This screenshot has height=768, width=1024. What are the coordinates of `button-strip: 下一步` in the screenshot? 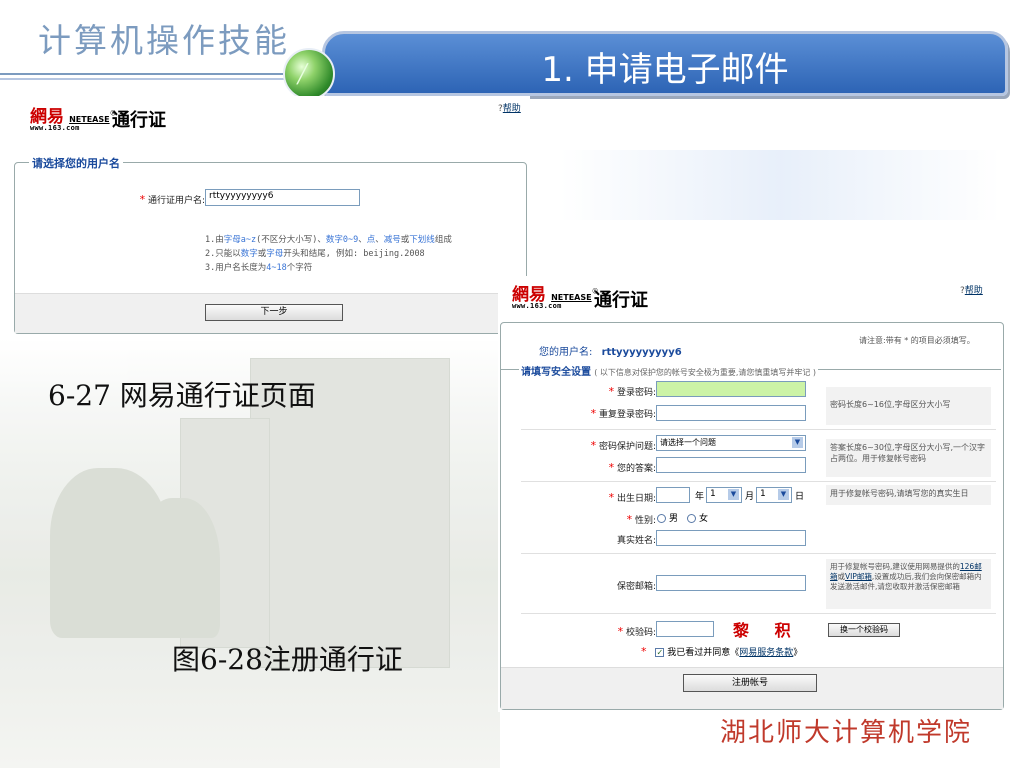 It's located at (270, 313).